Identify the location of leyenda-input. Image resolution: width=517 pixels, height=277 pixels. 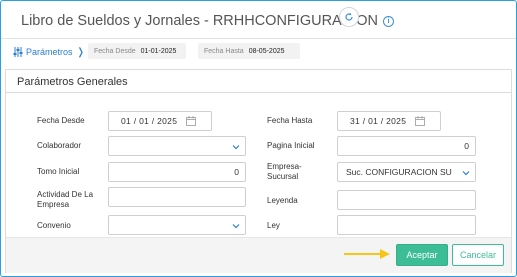
(406, 200).